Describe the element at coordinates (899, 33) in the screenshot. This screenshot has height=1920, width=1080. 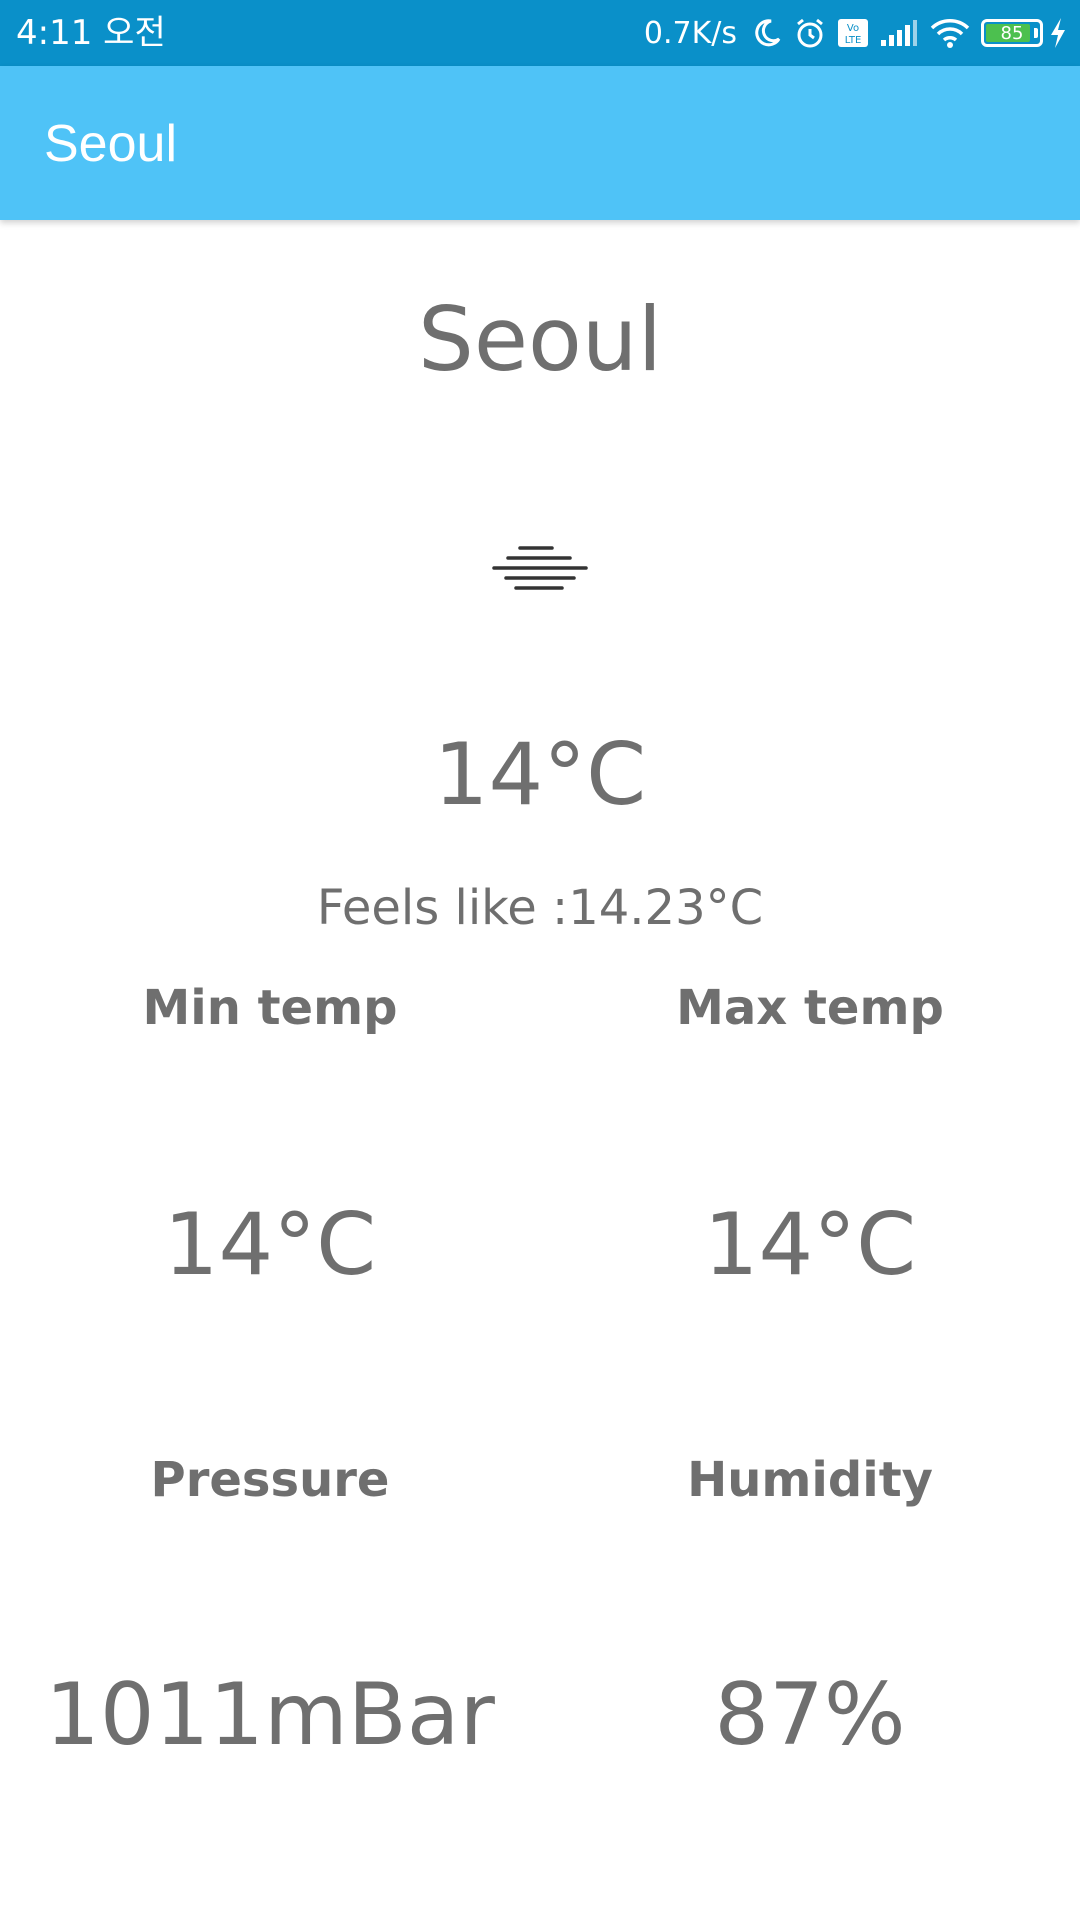
I see `signal-icon` at that location.